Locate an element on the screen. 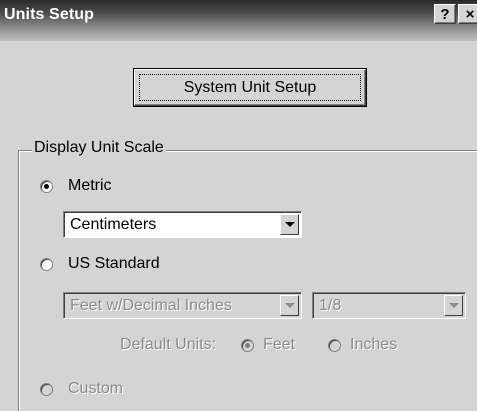  us-units-value: Feet w/Decimal Inches is located at coordinates (151, 305).